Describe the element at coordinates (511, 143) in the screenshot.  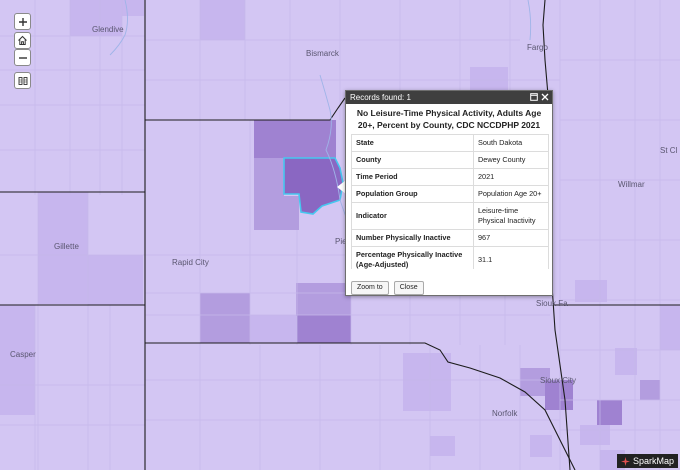
I see `field-value: South Dakota` at that location.